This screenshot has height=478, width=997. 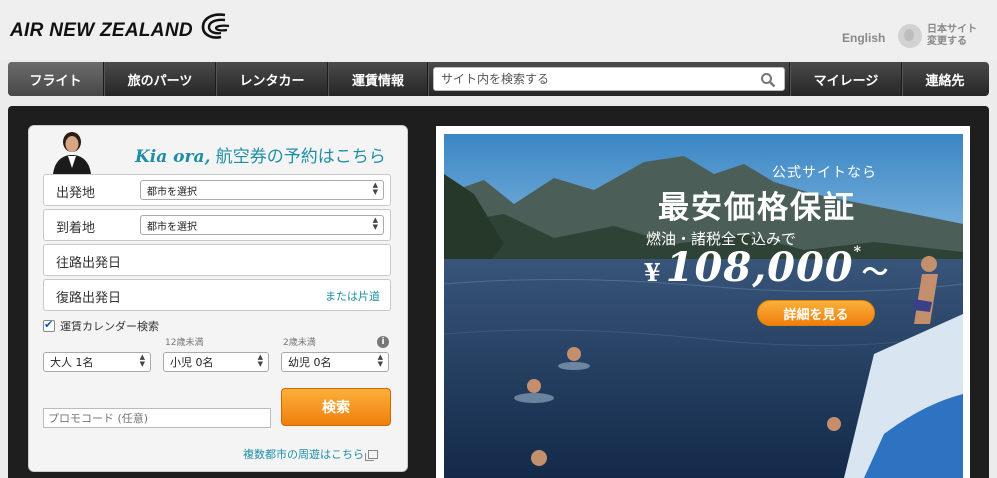 What do you see at coordinates (310, 362) in the screenshot?
I see `infant-count-value: 幼児 0名` at bounding box center [310, 362].